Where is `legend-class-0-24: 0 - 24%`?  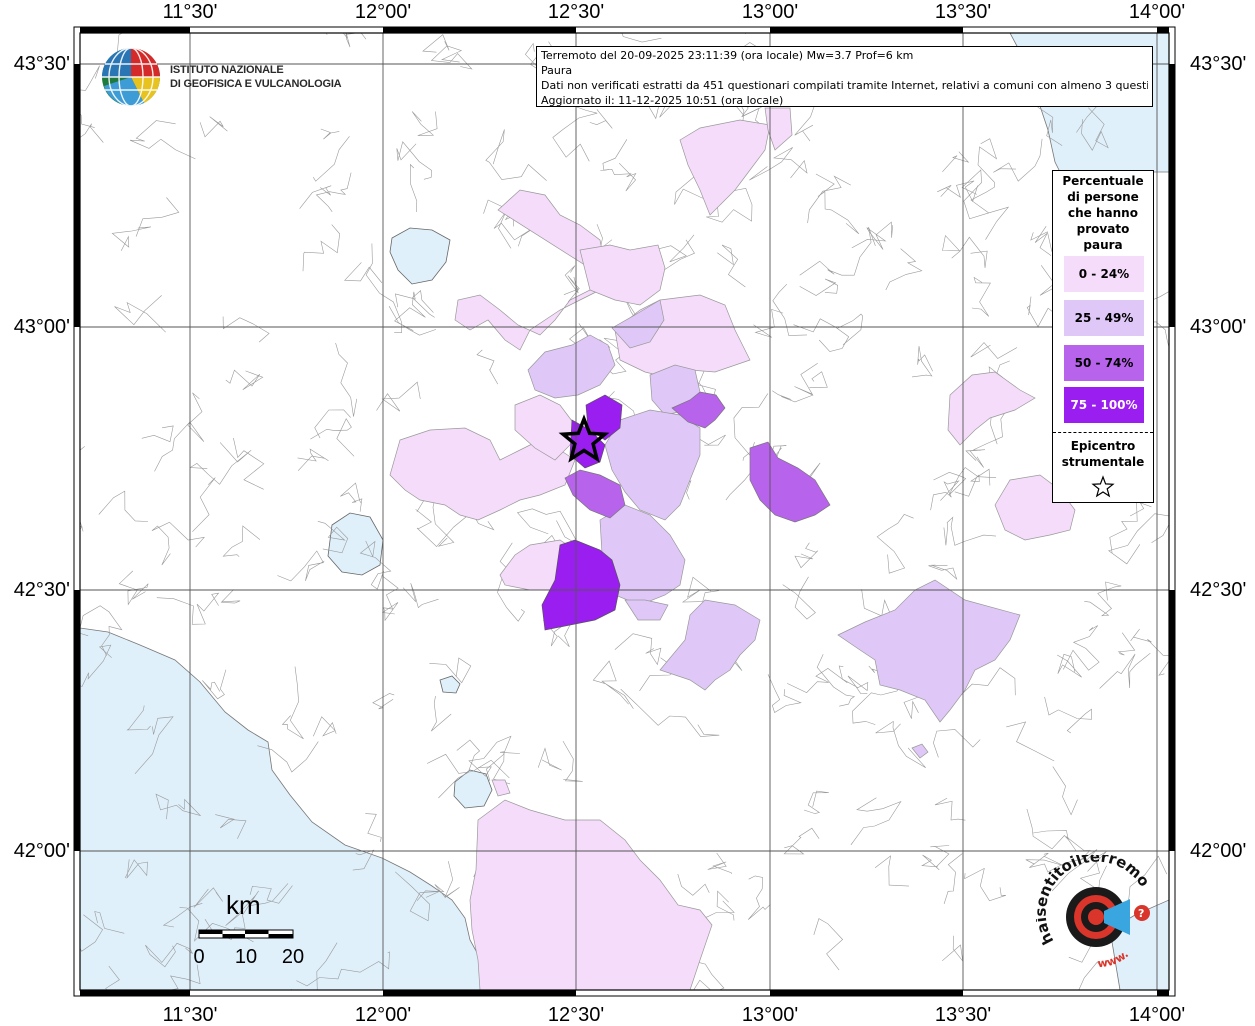
legend-class-0-24: 0 - 24% is located at coordinates (1104, 274).